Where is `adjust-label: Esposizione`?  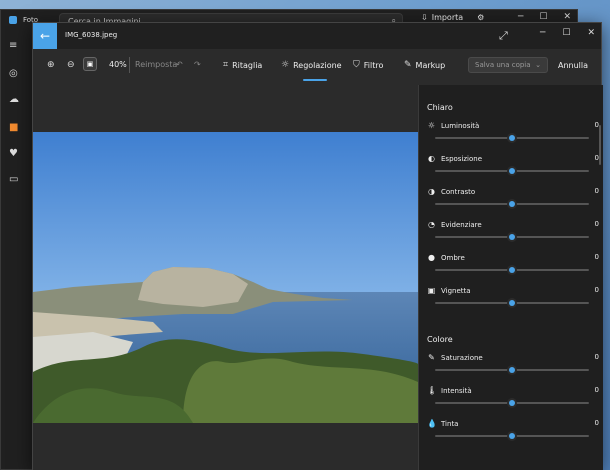
adjust-label: Esposizione is located at coordinates (462, 158).